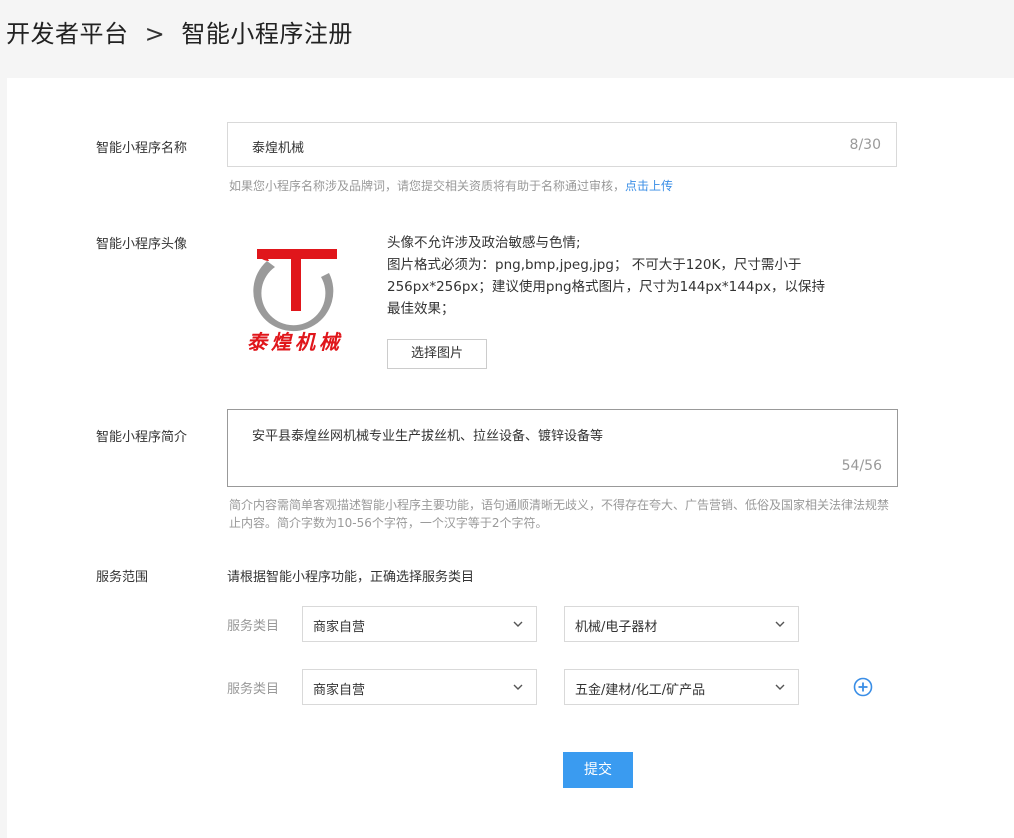 This screenshot has width=1014, height=838. Describe the element at coordinates (437, 354) in the screenshot. I see `choose-image-button: 选择图片` at that location.